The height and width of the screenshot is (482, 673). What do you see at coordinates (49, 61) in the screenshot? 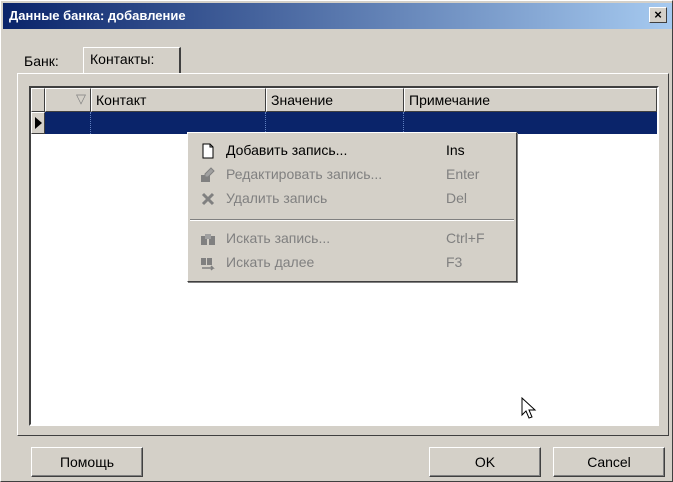
I see `tab-bank: Банк:` at bounding box center [49, 61].